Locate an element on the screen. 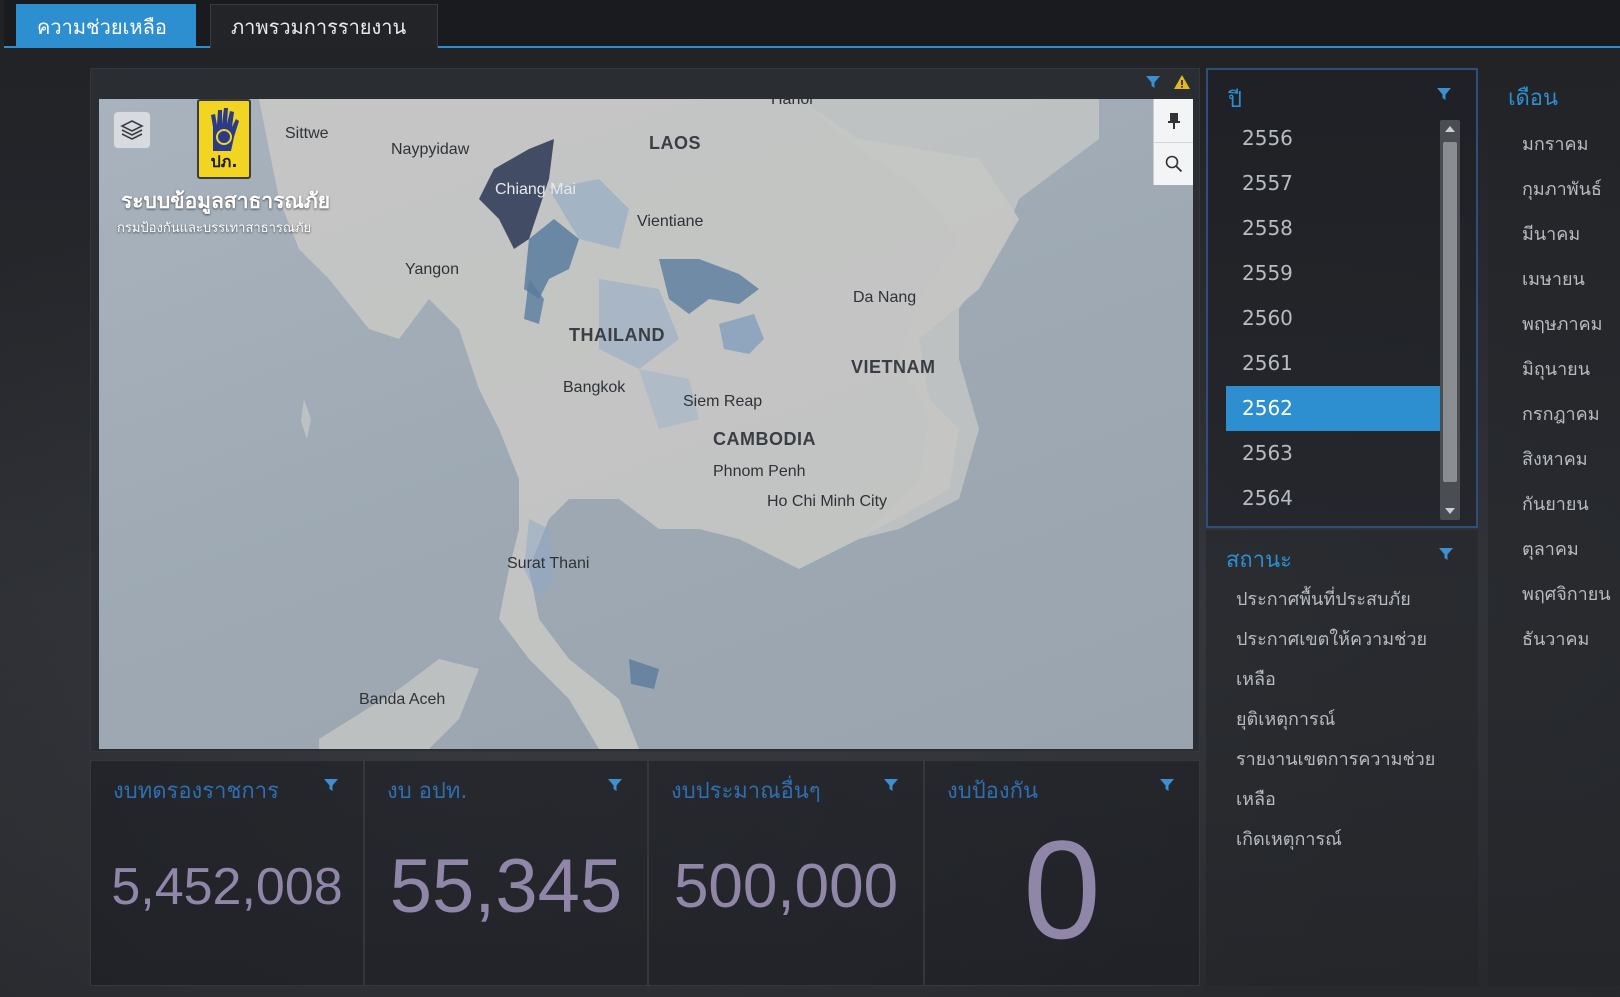 Image resolution: width=1620 pixels, height=997 pixels. map-label-yangon: Yangon is located at coordinates (432, 269).